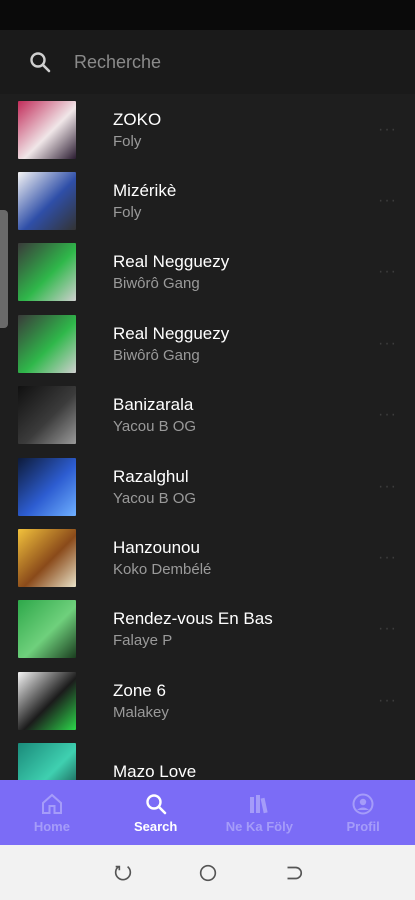 The height and width of the screenshot is (900, 415). I want to click on library-icon, so click(259, 803).